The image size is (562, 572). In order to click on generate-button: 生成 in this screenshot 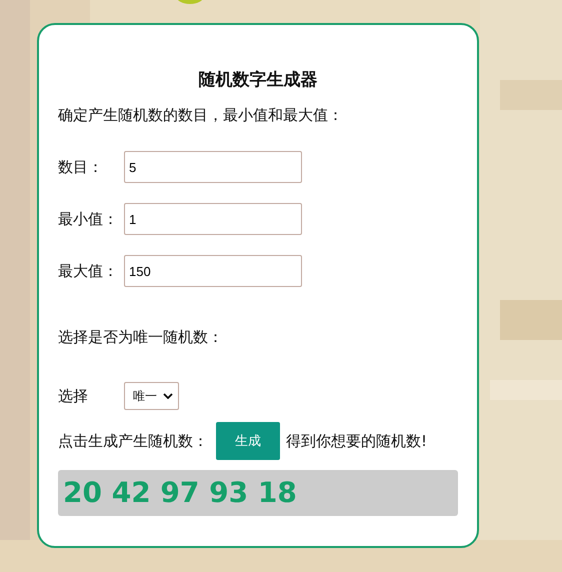, I will do `click(248, 441)`.